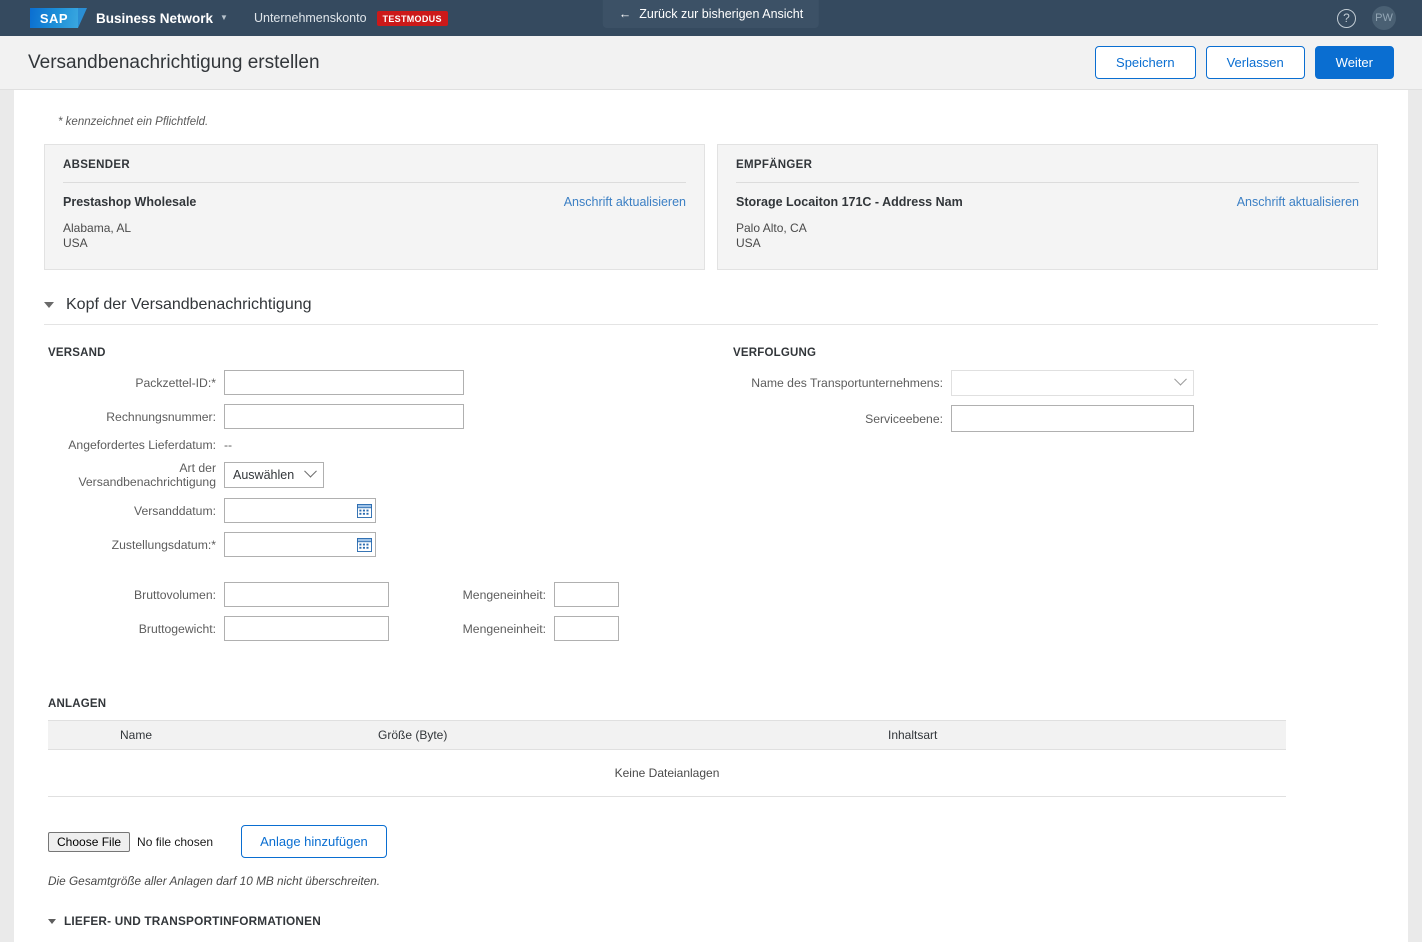  I want to click on delivery-date-input, so click(300, 544).